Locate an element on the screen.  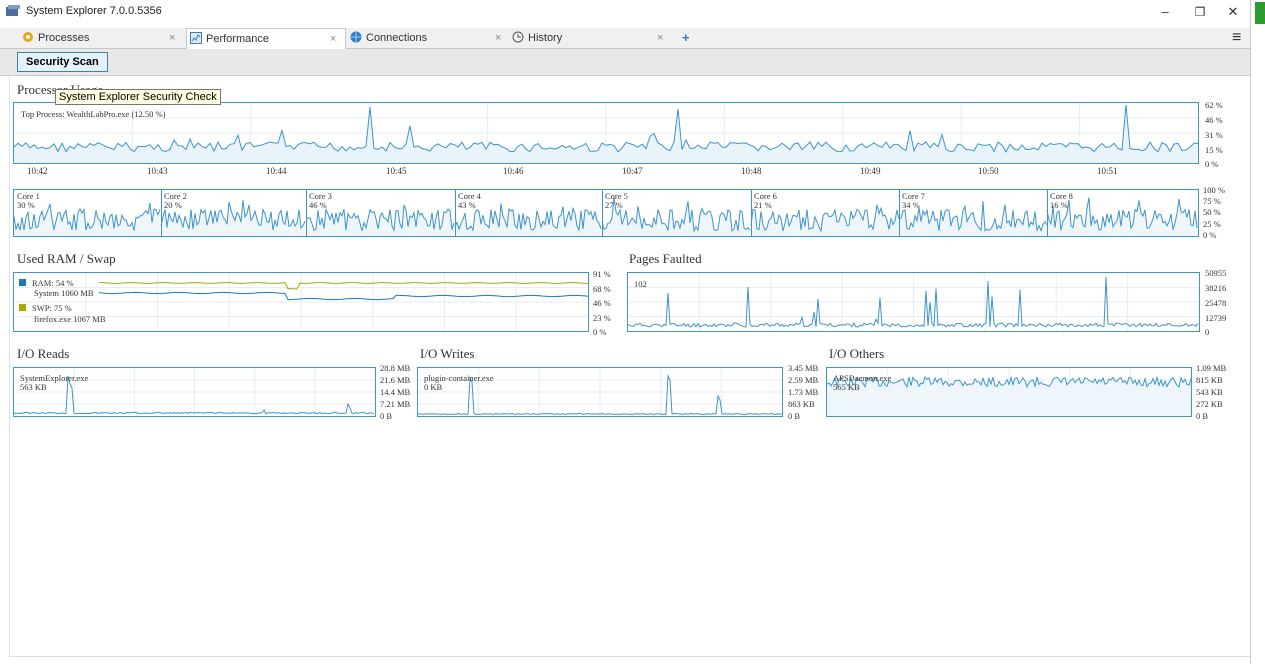
tab-processes: Processes × is located at coordinates (102, 38).